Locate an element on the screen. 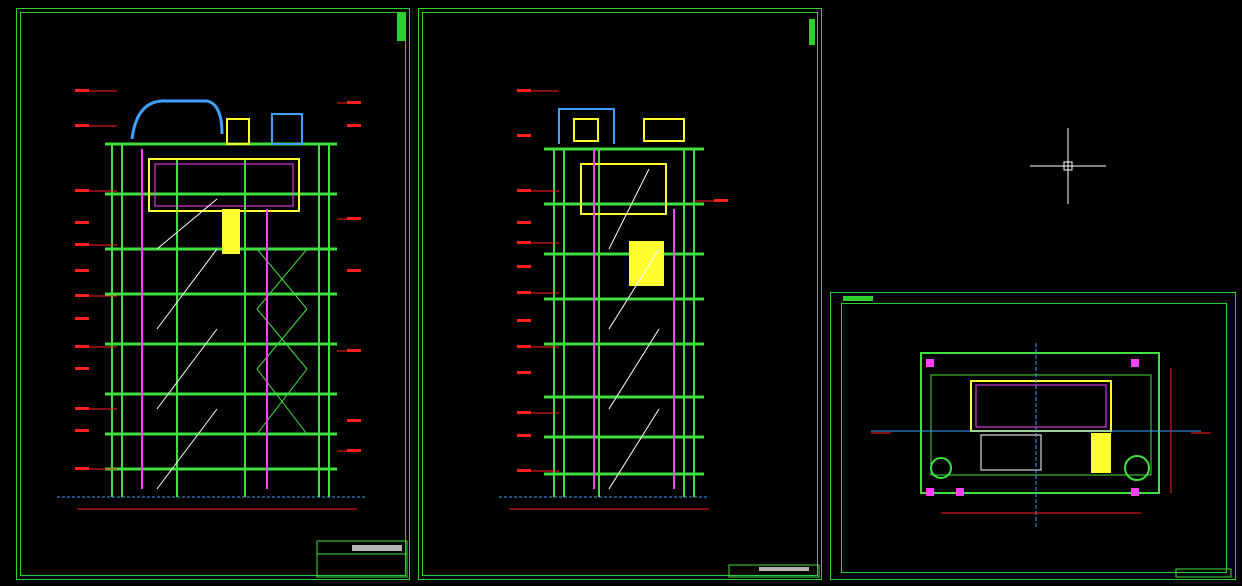  crosshair-icon is located at coordinates (1068, 166).